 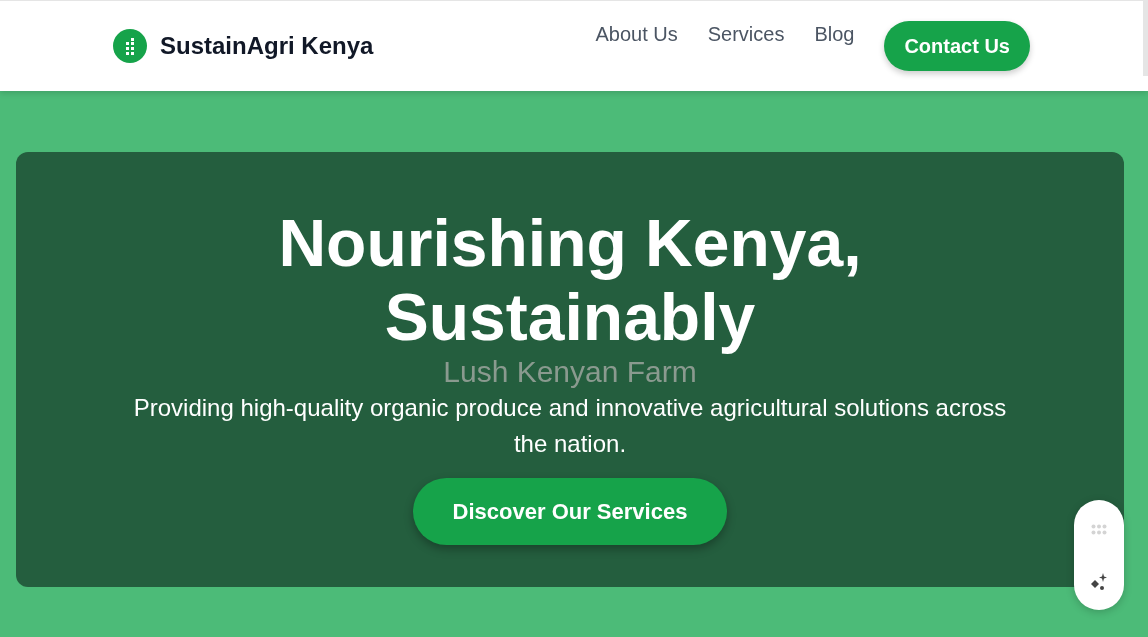 What do you see at coordinates (570, 280) in the screenshot?
I see `hero-title: Nourishing Kenya, Sustainably` at bounding box center [570, 280].